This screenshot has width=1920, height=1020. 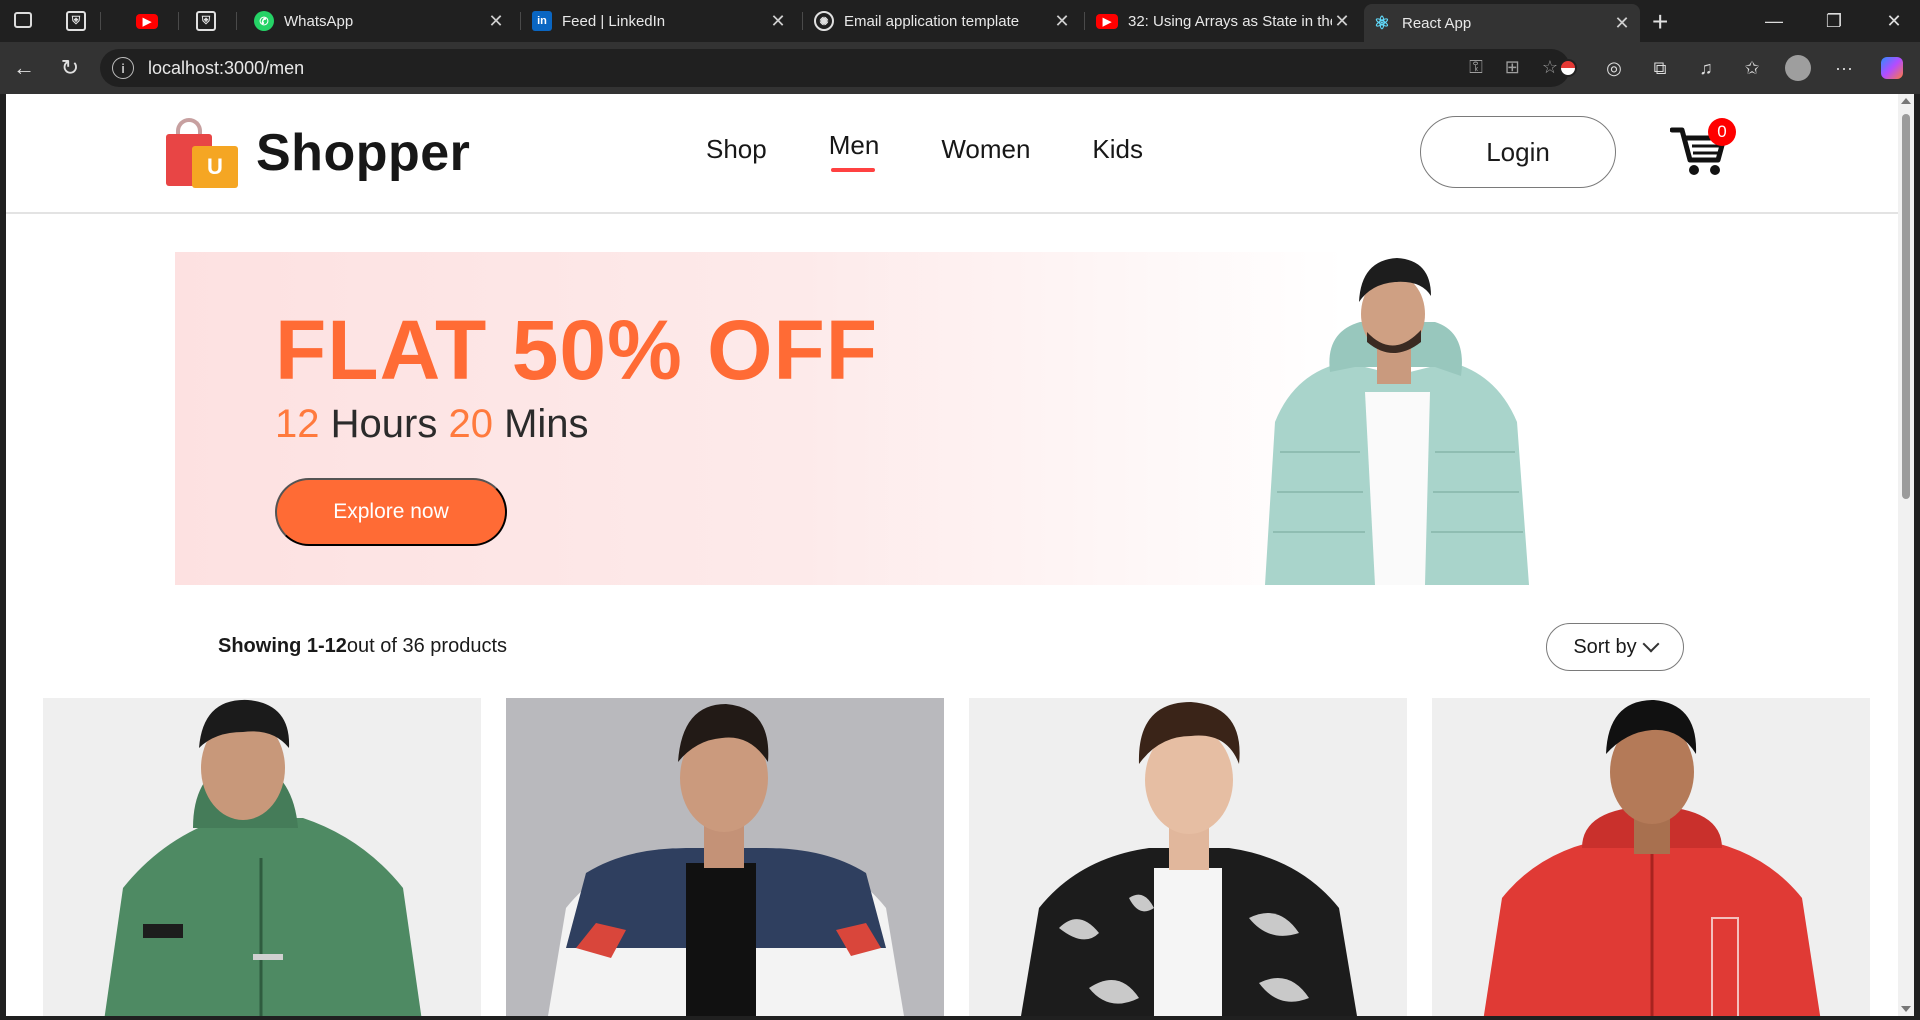 I want to click on whatsapp-icon: ✆, so click(x=264, y=21).